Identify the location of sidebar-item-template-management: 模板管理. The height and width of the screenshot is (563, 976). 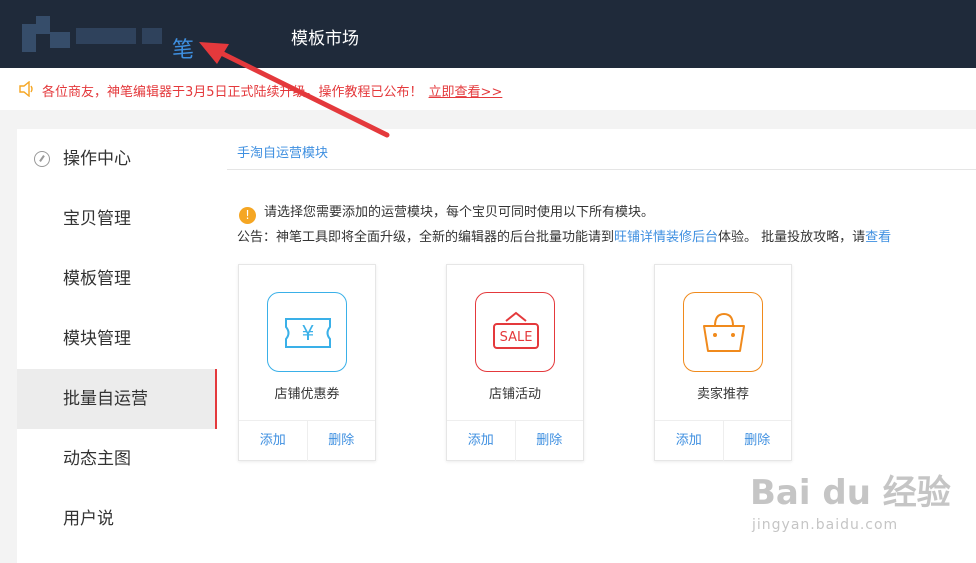
(117, 279).